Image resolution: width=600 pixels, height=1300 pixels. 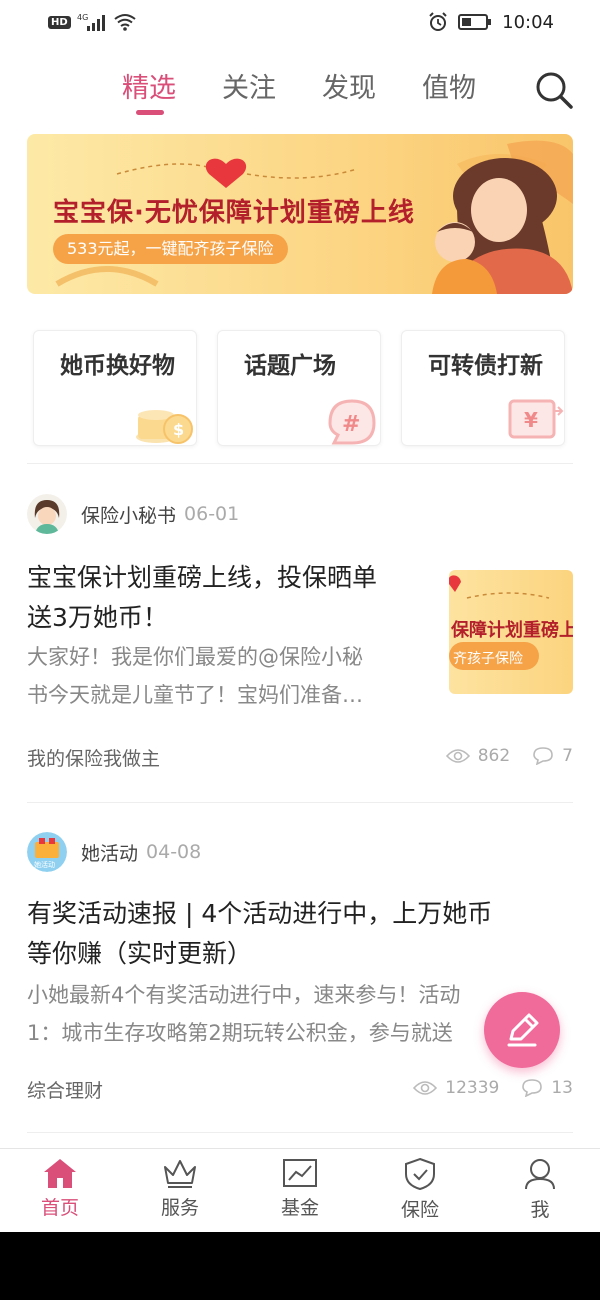 What do you see at coordinates (65, 1089) in the screenshot?
I see `post-tag: 综合理财` at bounding box center [65, 1089].